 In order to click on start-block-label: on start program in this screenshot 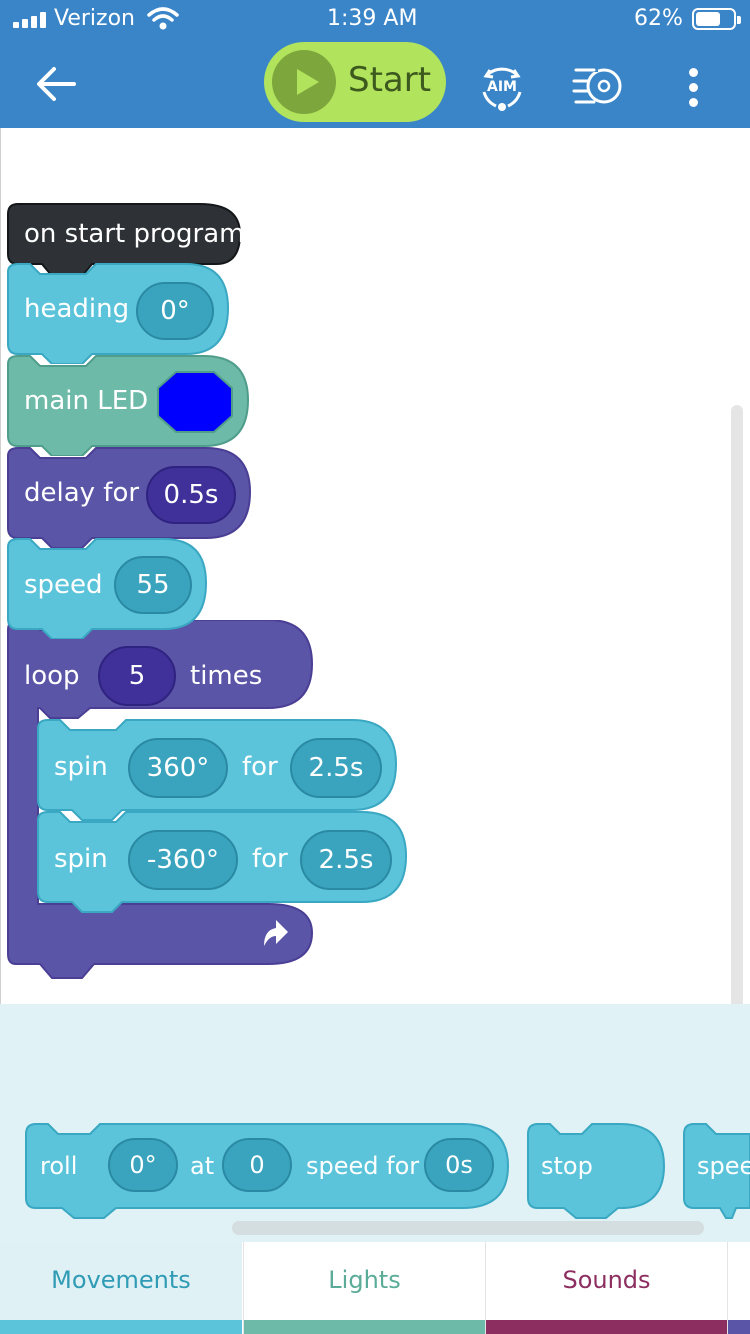, I will do `click(134, 234)`.